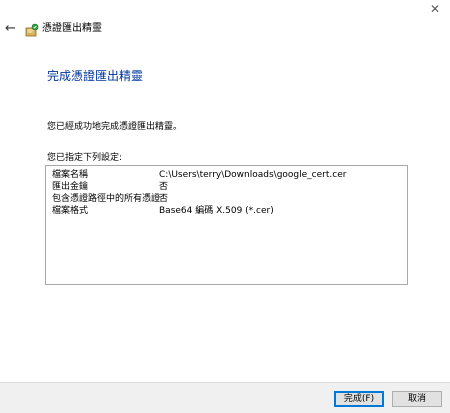  Describe the element at coordinates (72, 28) in the screenshot. I see `window-title: 憑證匯出精靈` at that location.